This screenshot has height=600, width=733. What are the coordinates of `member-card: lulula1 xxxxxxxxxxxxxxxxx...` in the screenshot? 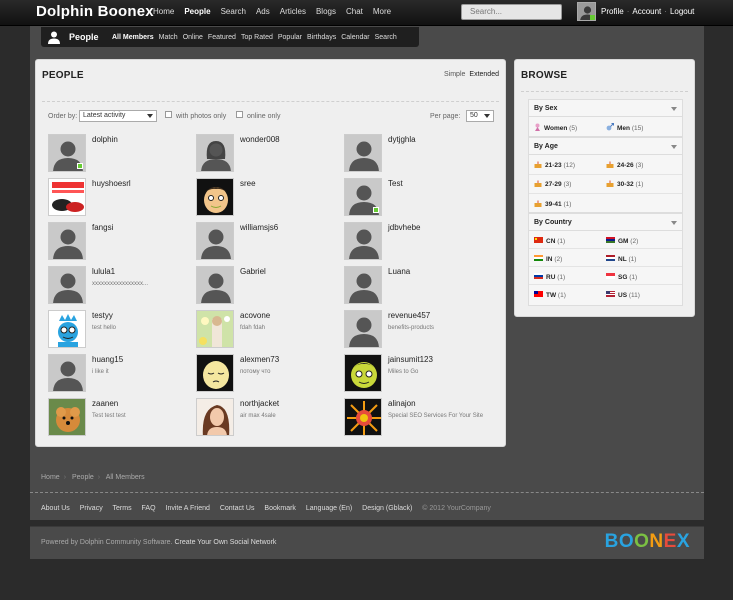 It's located at (122, 286).